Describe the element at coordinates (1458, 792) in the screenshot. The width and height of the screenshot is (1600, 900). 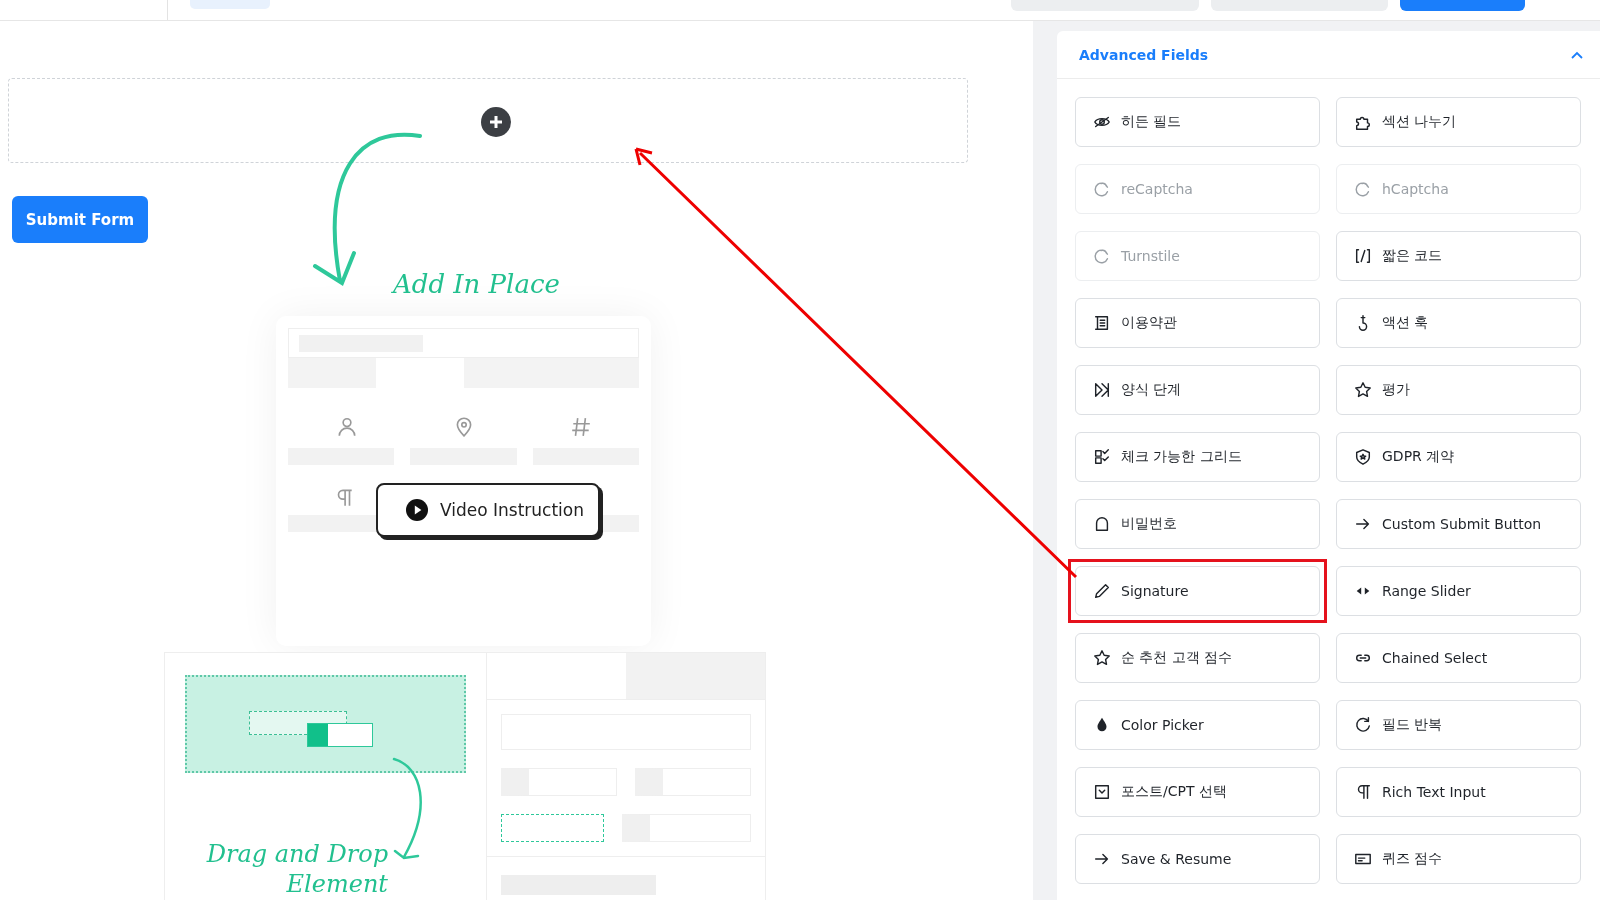
I see `field-button: Rich Text Input` at that location.